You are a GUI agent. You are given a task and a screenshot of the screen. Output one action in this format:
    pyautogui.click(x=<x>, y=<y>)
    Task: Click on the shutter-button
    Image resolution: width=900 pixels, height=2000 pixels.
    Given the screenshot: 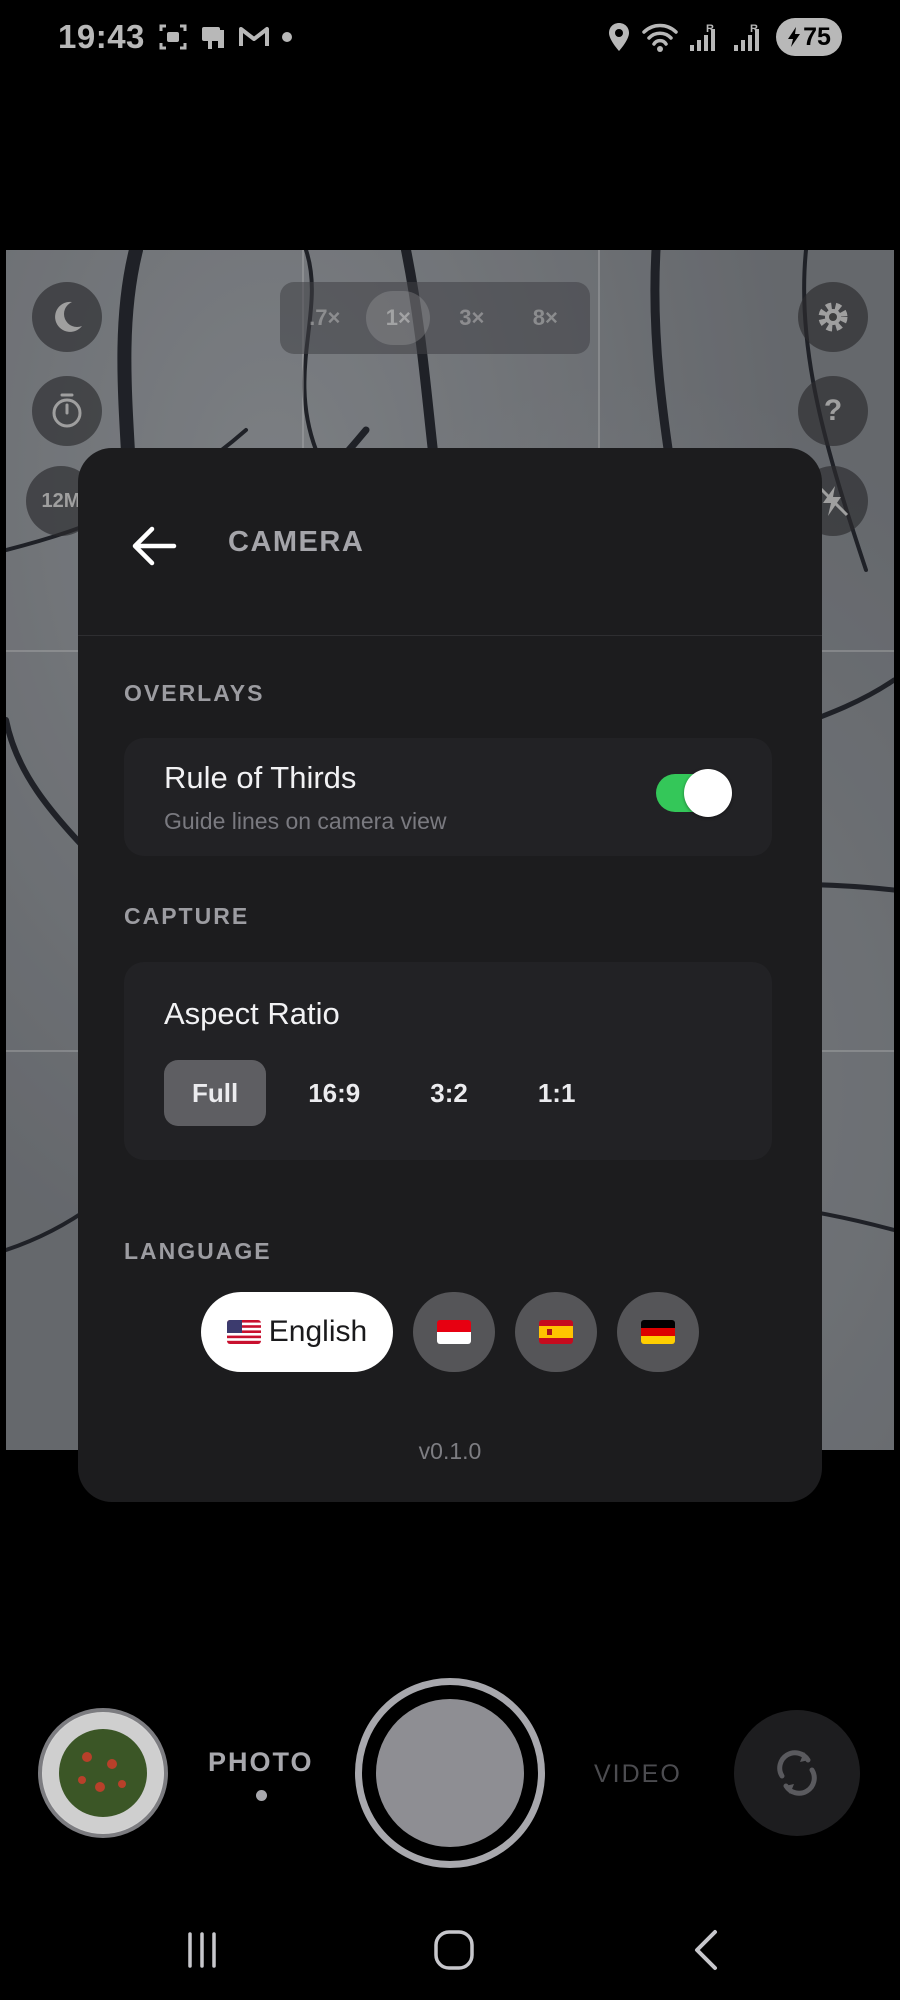 What is the action you would take?
    pyautogui.click(x=450, y=1773)
    